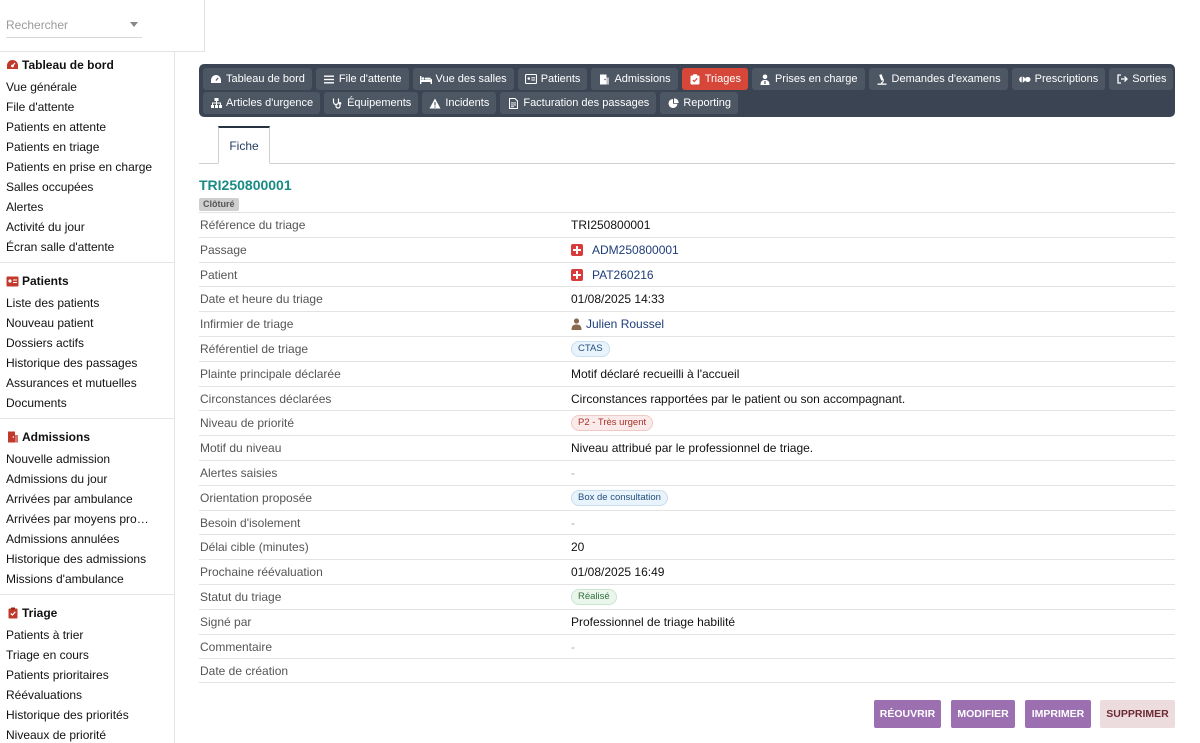 This screenshot has width=1200, height=743. What do you see at coordinates (463, 79) in the screenshot?
I see `menu-vue-des-salles: Vue des salles` at bounding box center [463, 79].